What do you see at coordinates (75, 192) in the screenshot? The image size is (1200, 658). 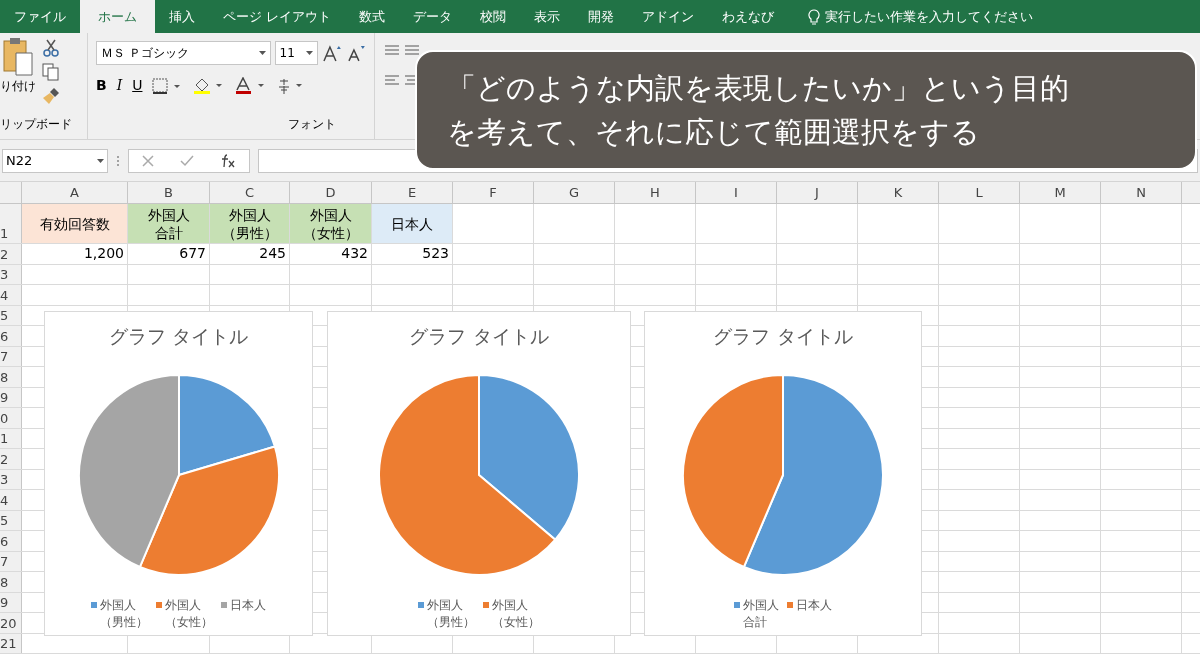 I see `column-header: A` at bounding box center [75, 192].